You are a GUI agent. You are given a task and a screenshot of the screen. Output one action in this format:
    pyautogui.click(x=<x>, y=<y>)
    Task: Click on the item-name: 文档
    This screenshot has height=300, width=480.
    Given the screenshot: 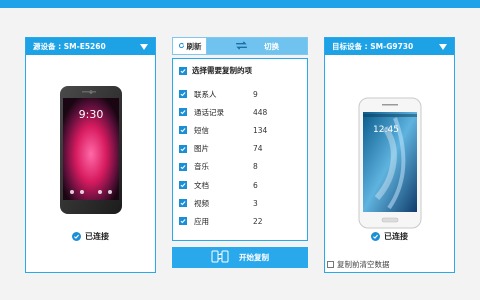 What is the action you would take?
    pyautogui.click(x=201, y=185)
    